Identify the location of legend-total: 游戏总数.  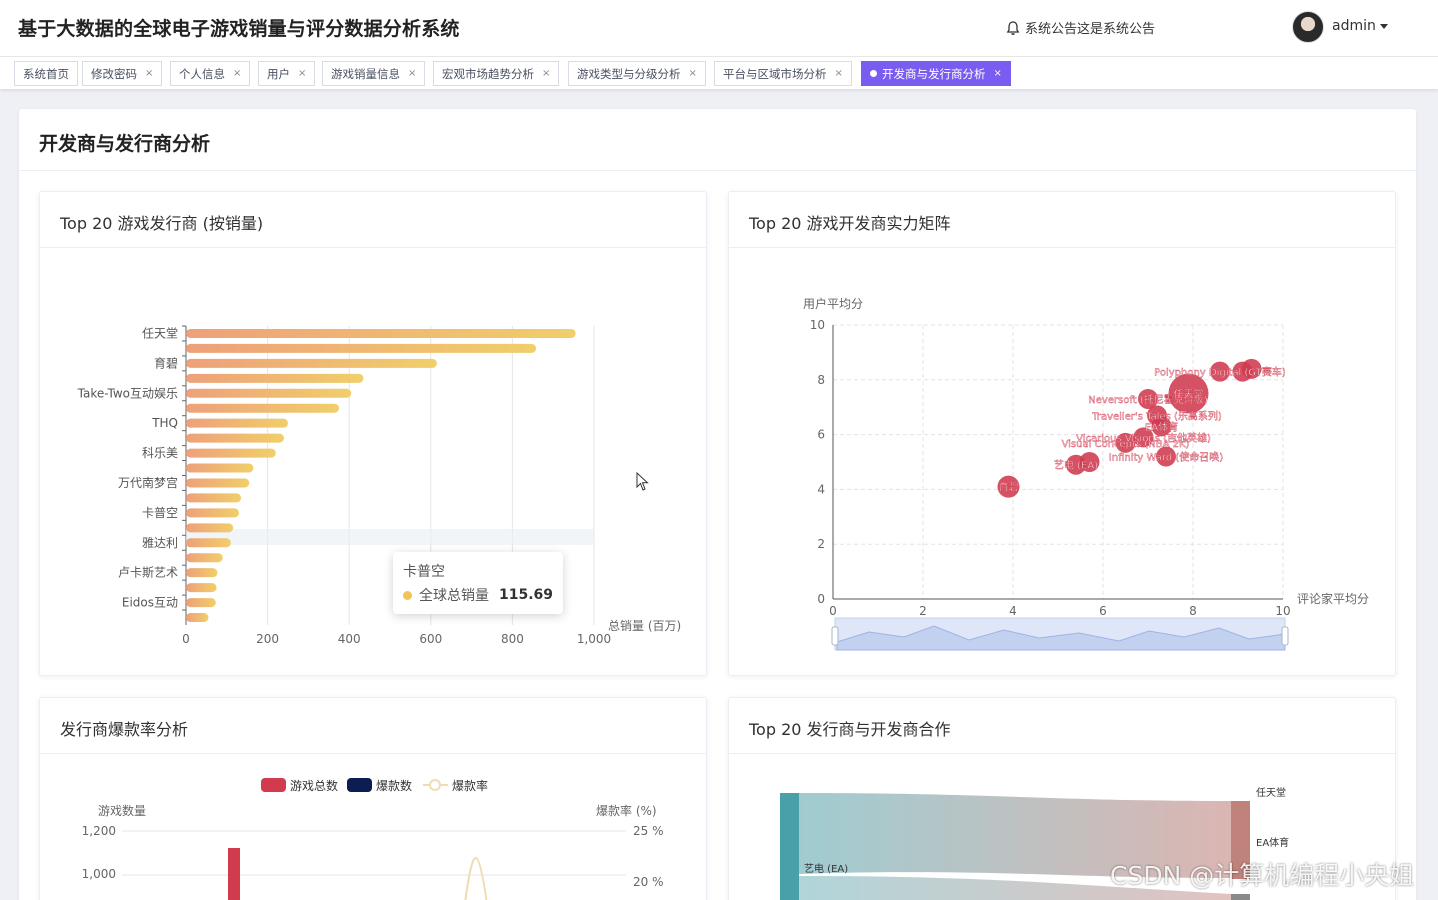
(314, 785).